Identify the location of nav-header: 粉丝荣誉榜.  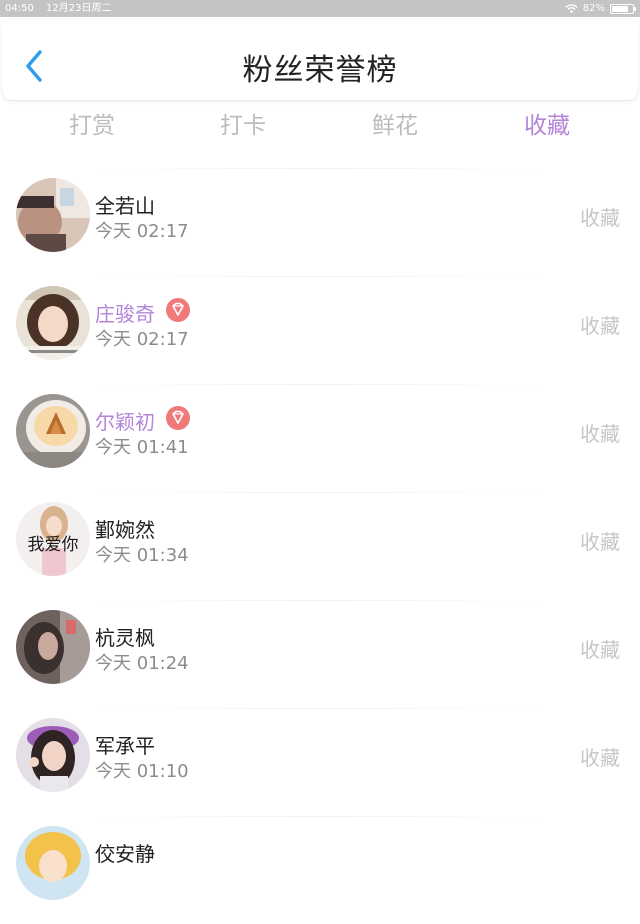
(320, 59).